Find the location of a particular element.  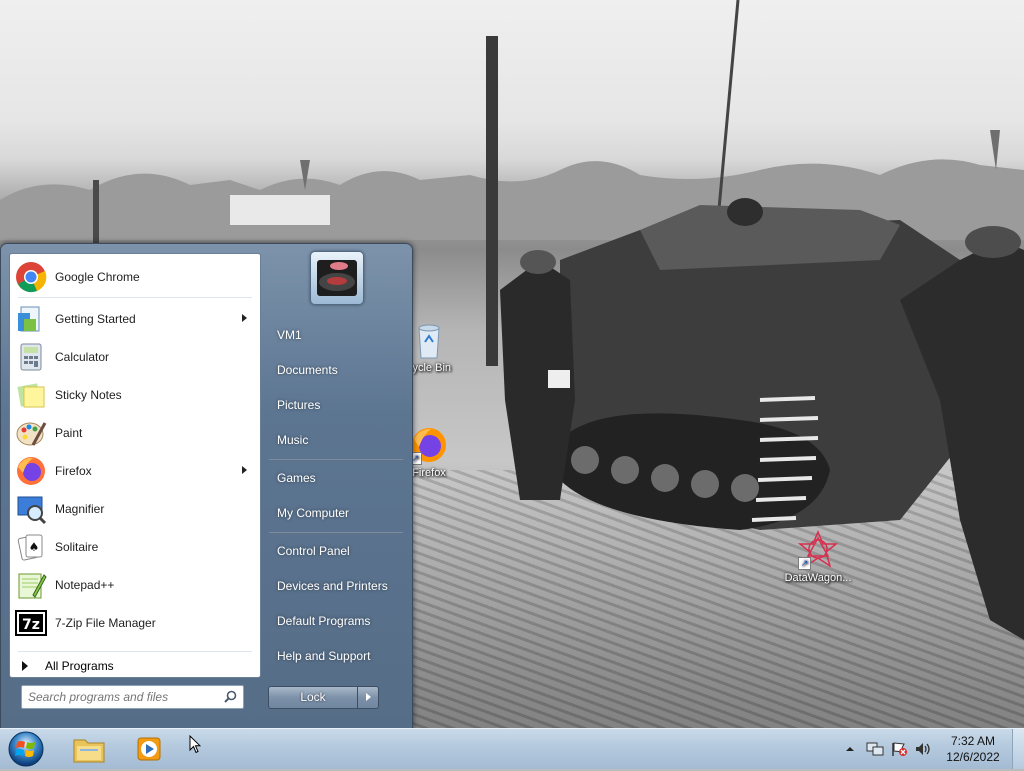

turntable-icon is located at coordinates (337, 278).